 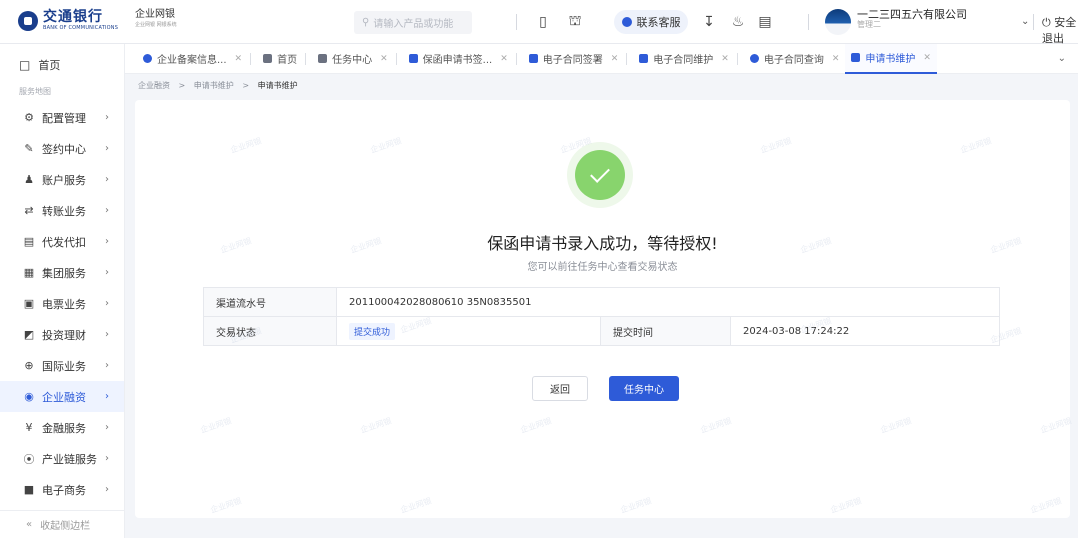 I want to click on tab: 首页, so click(x=284, y=59).